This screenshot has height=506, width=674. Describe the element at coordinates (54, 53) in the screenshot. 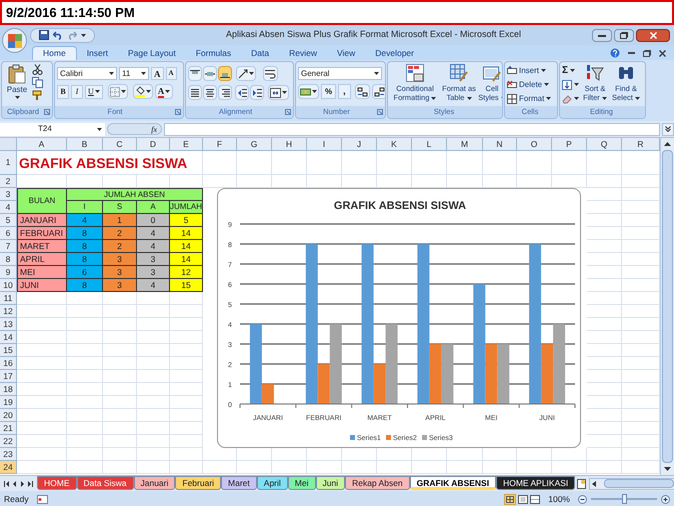

I see `ribbon-tab: Home` at that location.